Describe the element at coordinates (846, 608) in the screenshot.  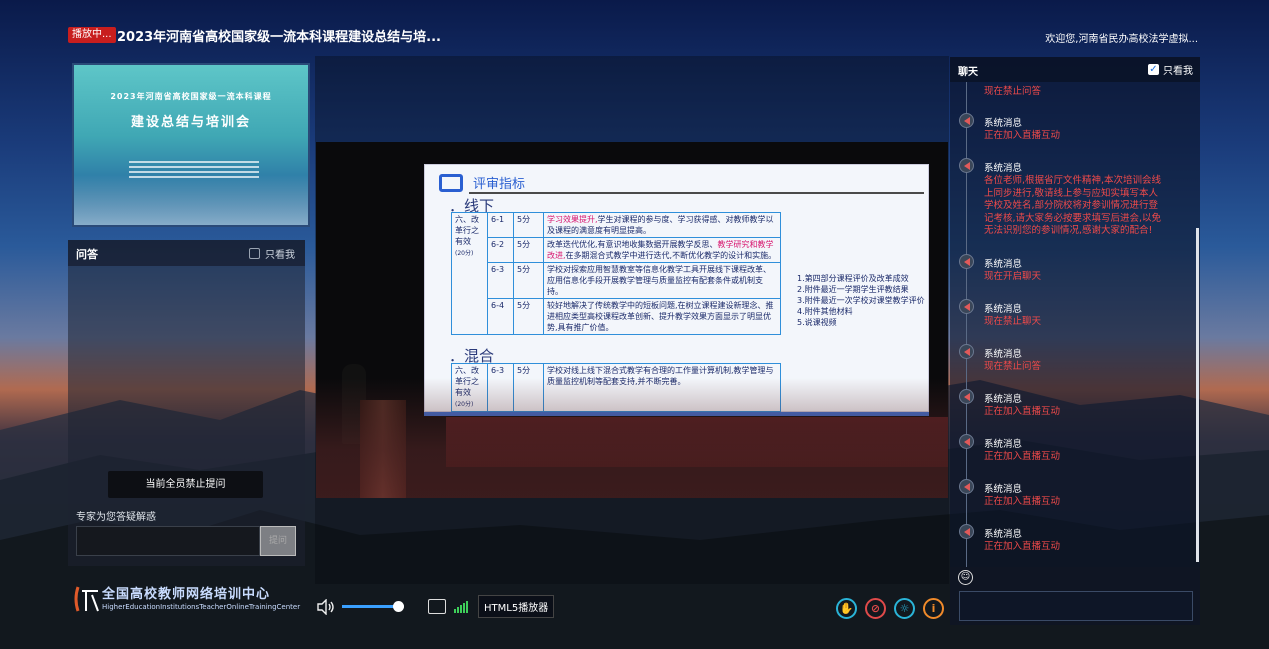
I see `raise-hand-icon: ✋` at that location.